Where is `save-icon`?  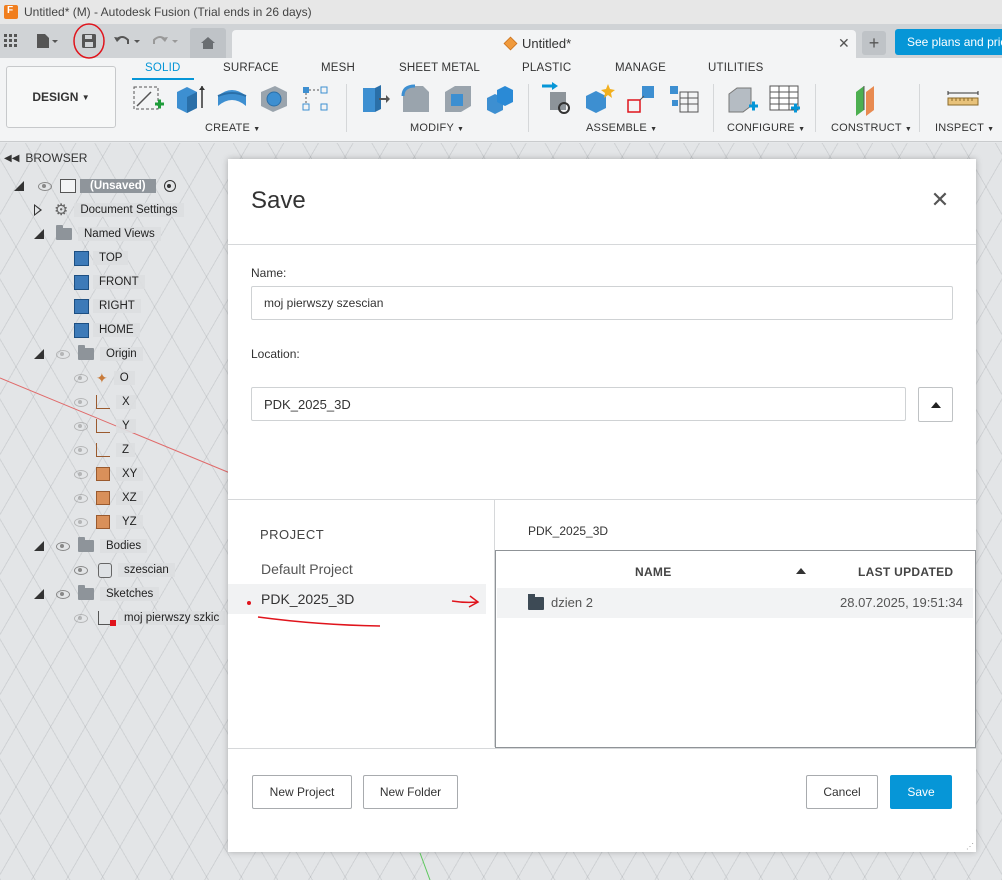
save-icon is located at coordinates (89, 41).